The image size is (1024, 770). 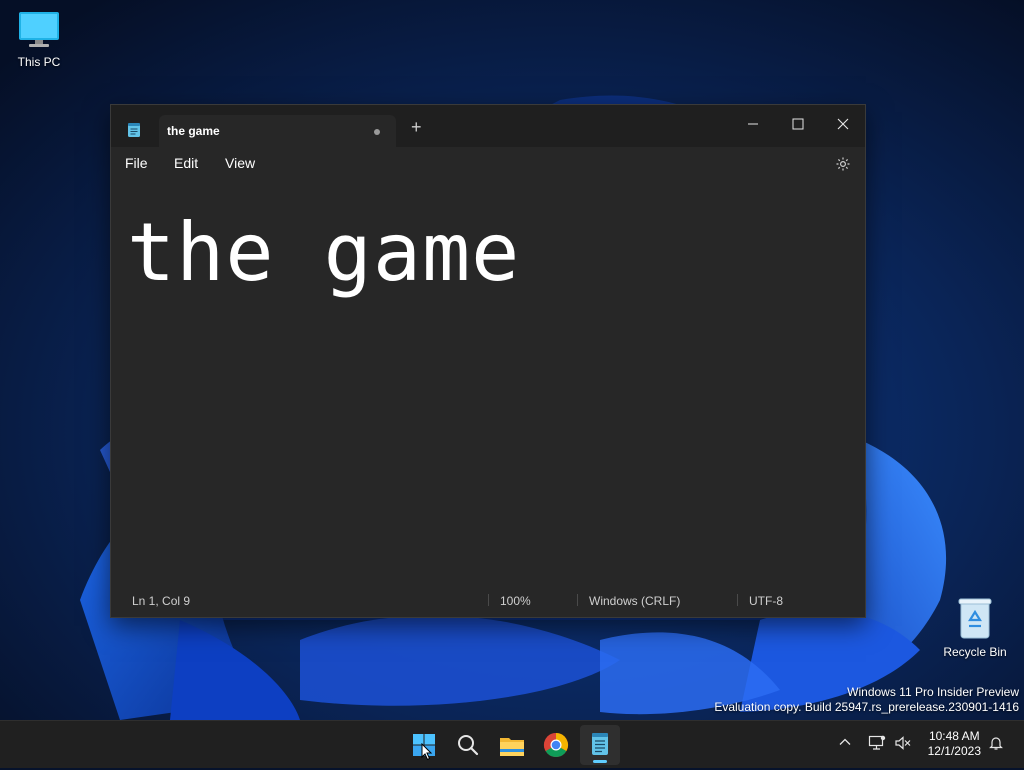 What do you see at coordinates (954, 751) in the screenshot?
I see `clock-date: 12/1/2023` at bounding box center [954, 751].